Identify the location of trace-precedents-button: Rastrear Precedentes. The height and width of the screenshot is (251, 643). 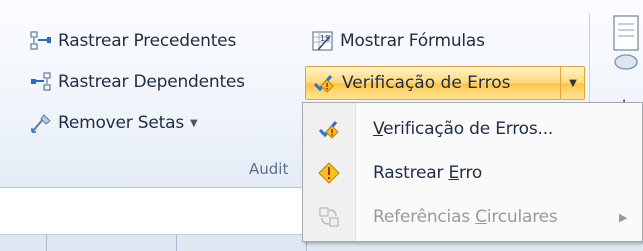
(133, 41).